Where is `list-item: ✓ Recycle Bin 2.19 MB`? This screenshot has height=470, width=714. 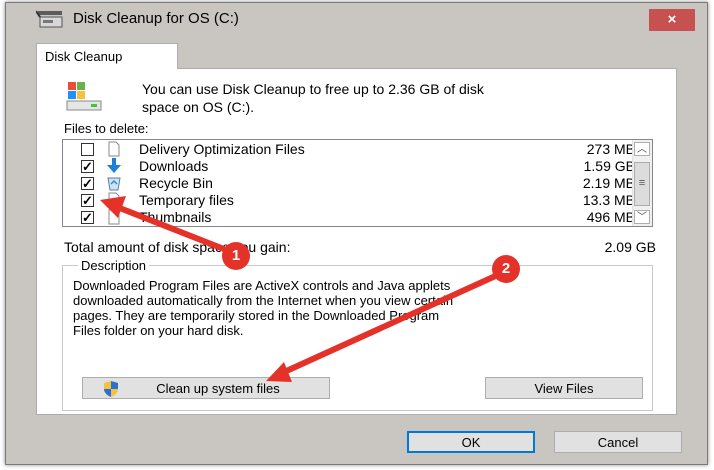
list-item: ✓ Recycle Bin 2.19 MB is located at coordinates (349, 183).